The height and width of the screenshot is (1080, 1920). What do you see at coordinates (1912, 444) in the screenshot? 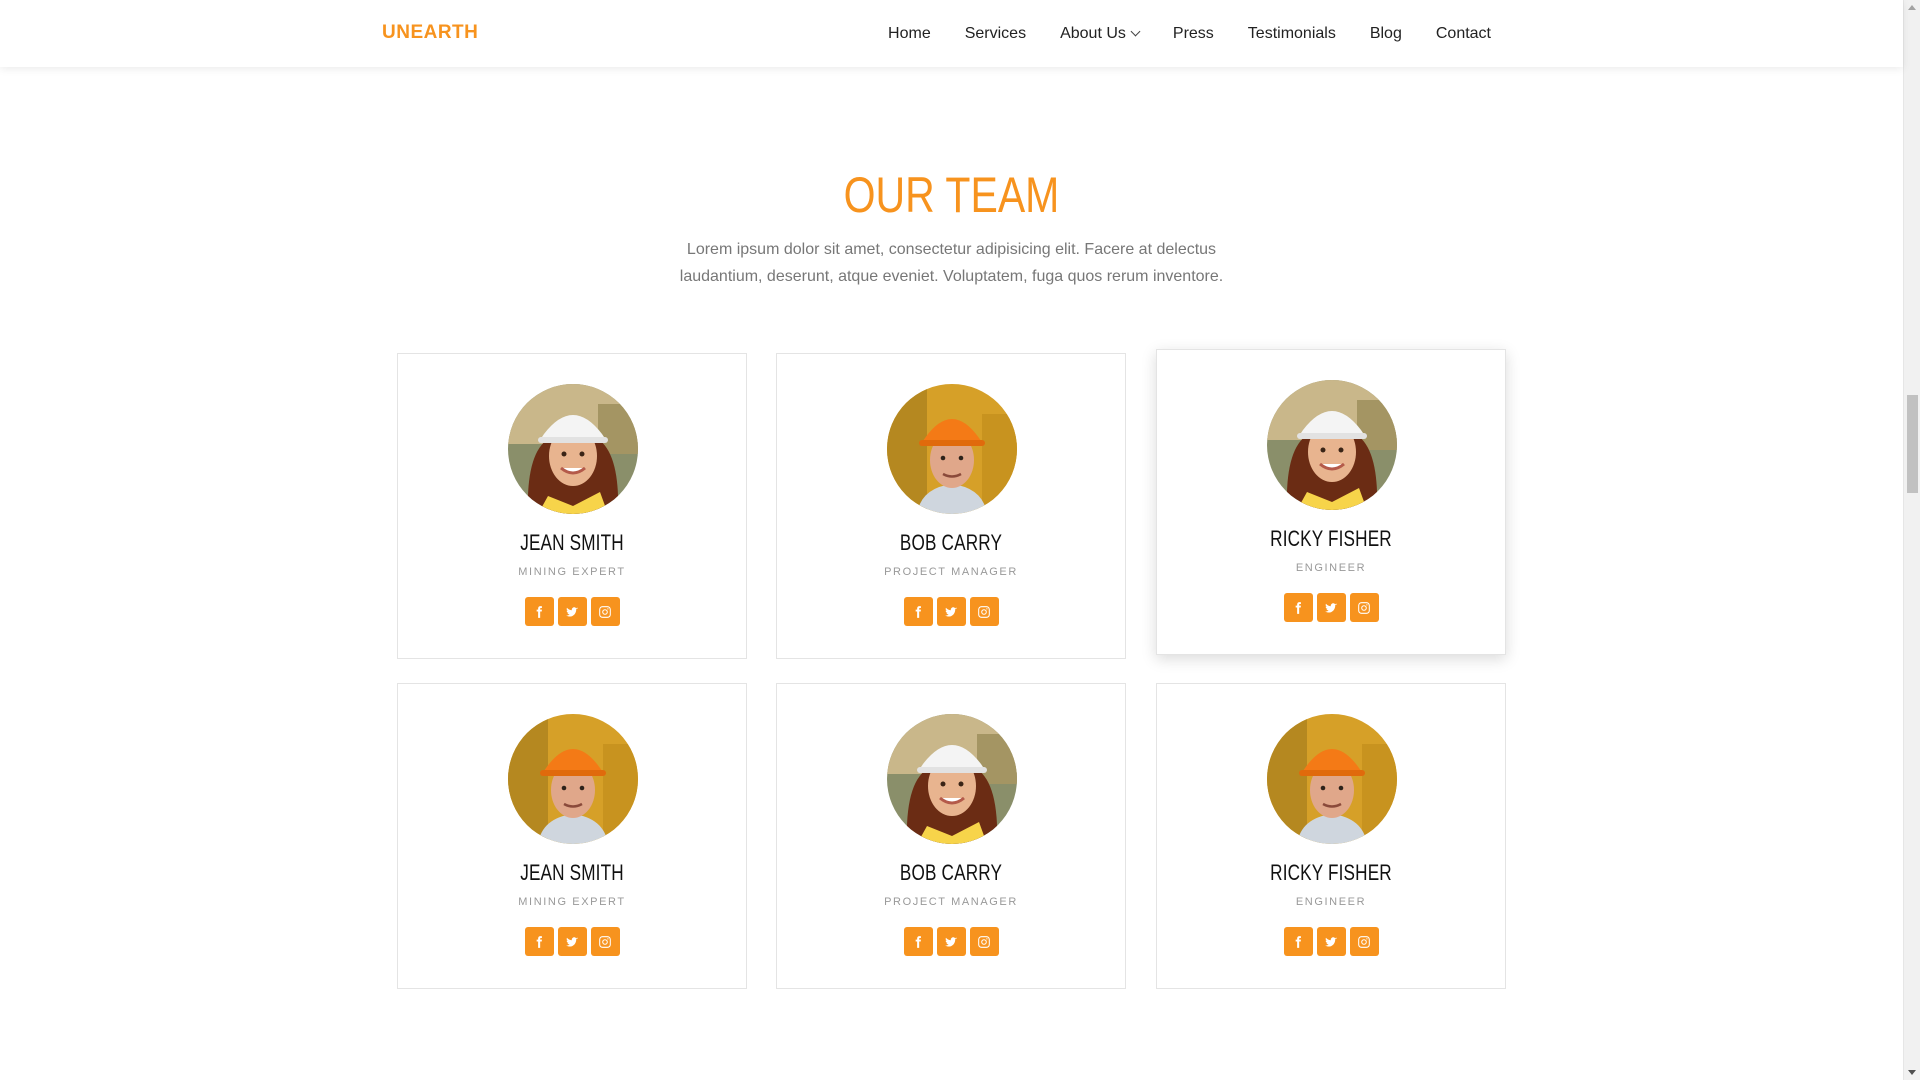
I see `scroll-thumb` at bounding box center [1912, 444].